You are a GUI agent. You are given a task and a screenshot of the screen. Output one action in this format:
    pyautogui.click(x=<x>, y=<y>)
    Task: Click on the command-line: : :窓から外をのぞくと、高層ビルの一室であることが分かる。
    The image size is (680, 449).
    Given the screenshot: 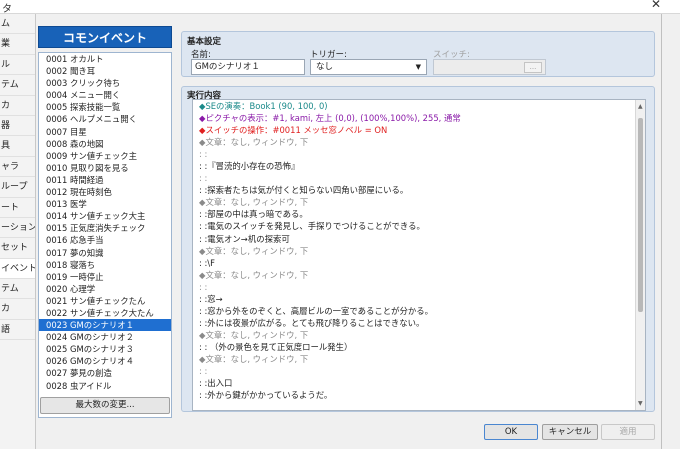 What is the action you would take?
    pyautogui.click(x=419, y=311)
    